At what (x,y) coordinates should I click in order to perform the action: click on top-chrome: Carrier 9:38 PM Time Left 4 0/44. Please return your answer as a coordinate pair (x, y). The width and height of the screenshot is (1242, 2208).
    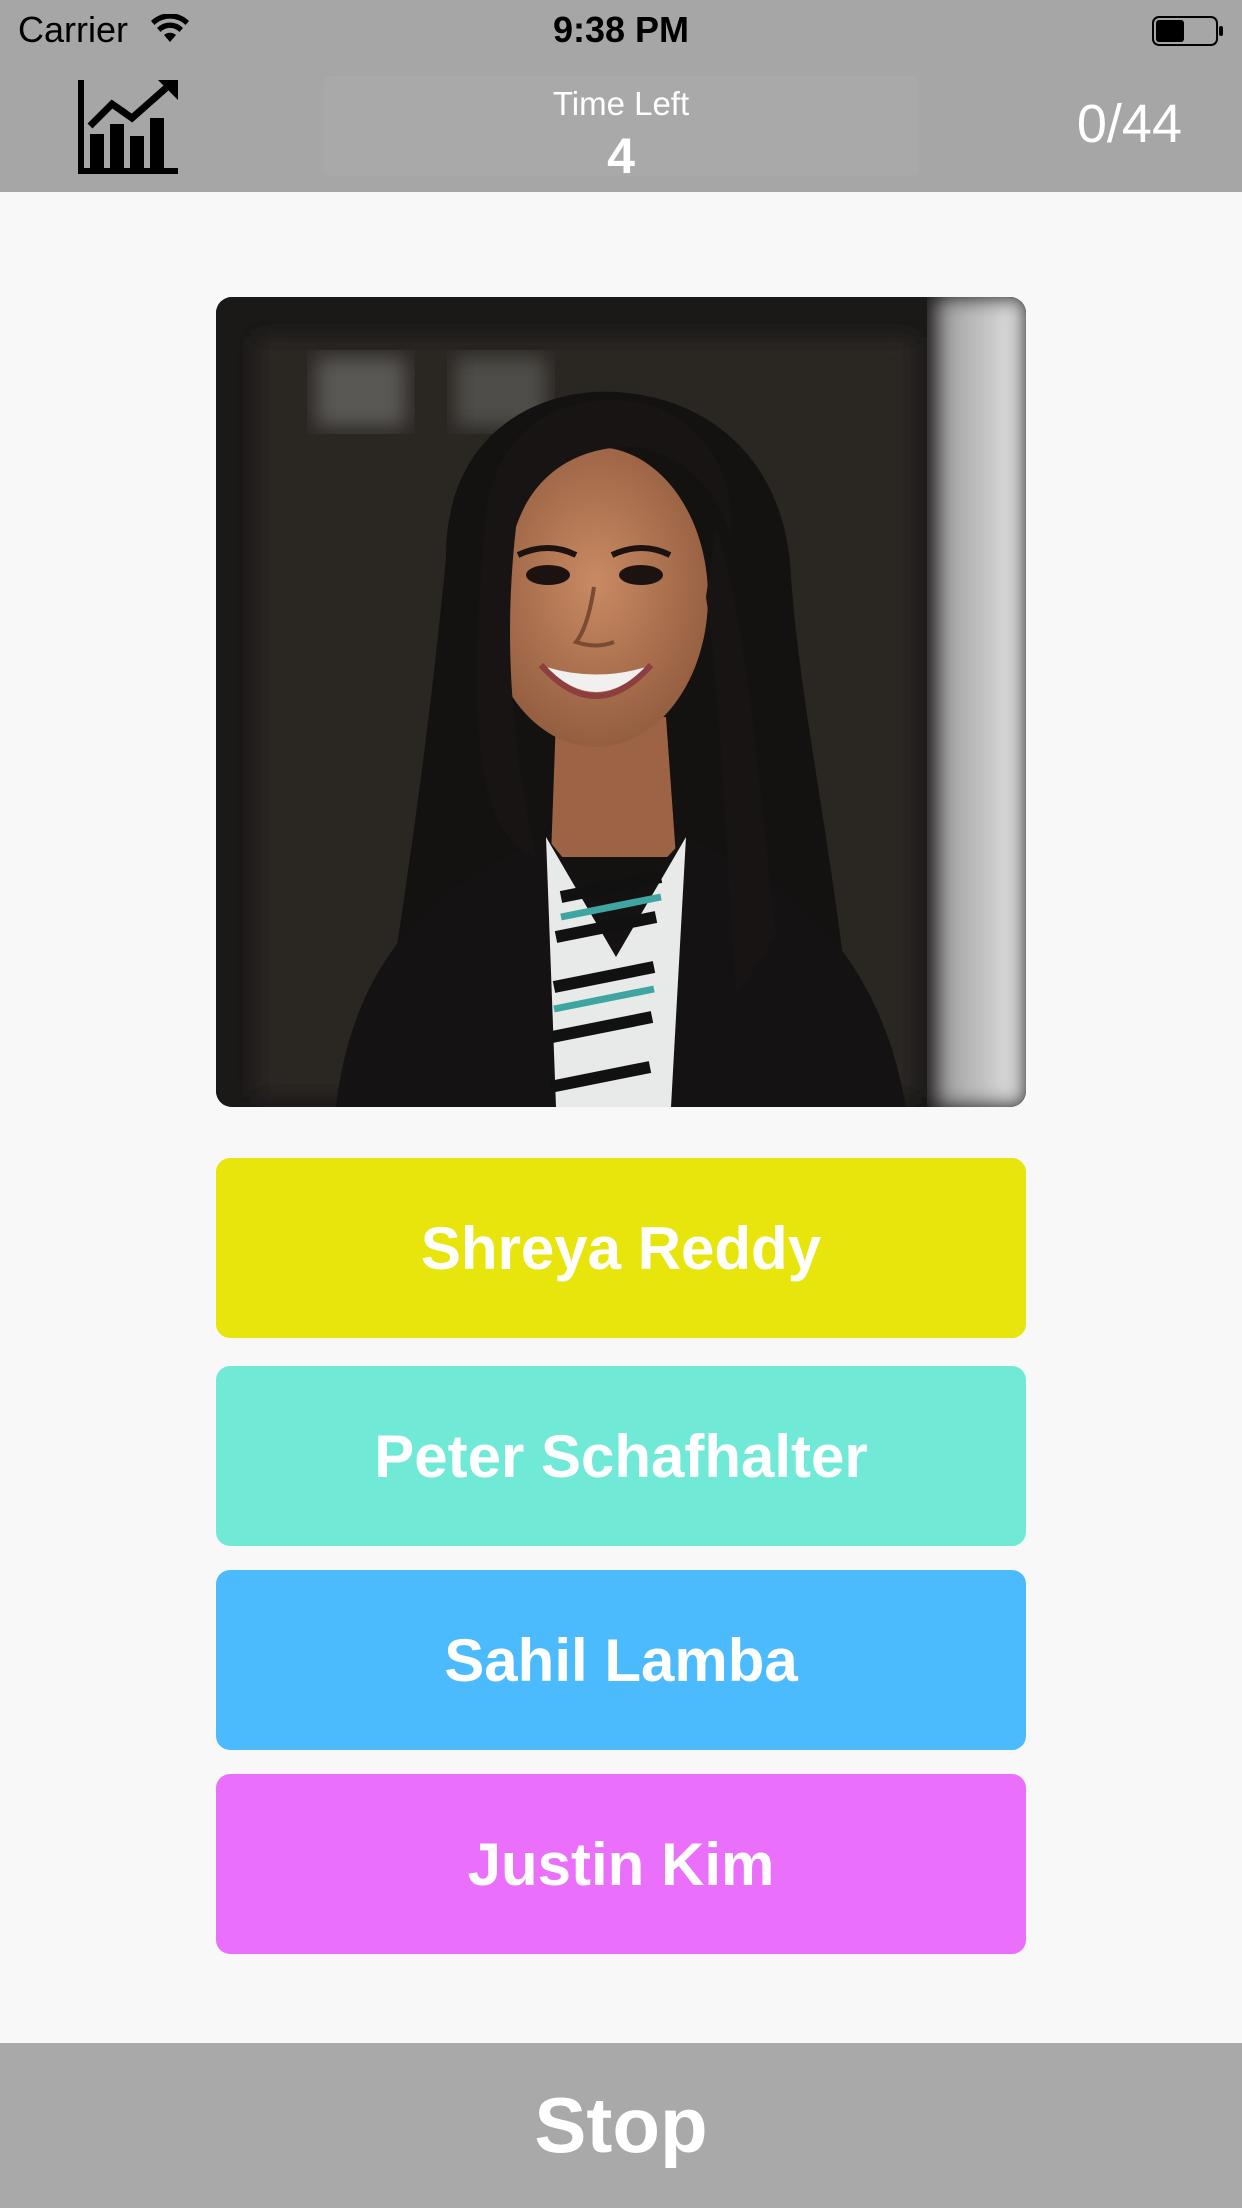
    Looking at the image, I should click on (621, 96).